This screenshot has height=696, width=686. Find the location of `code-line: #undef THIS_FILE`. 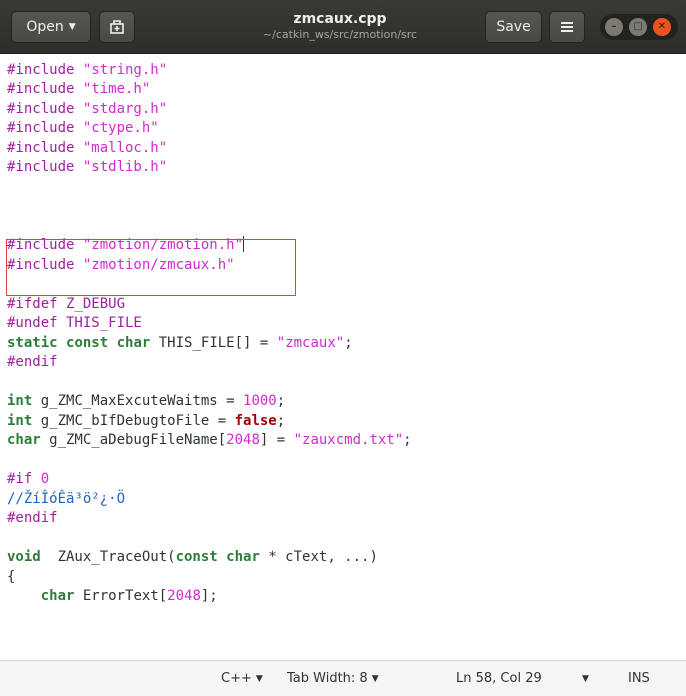

code-line: #undef THIS_FILE is located at coordinates (209, 324).